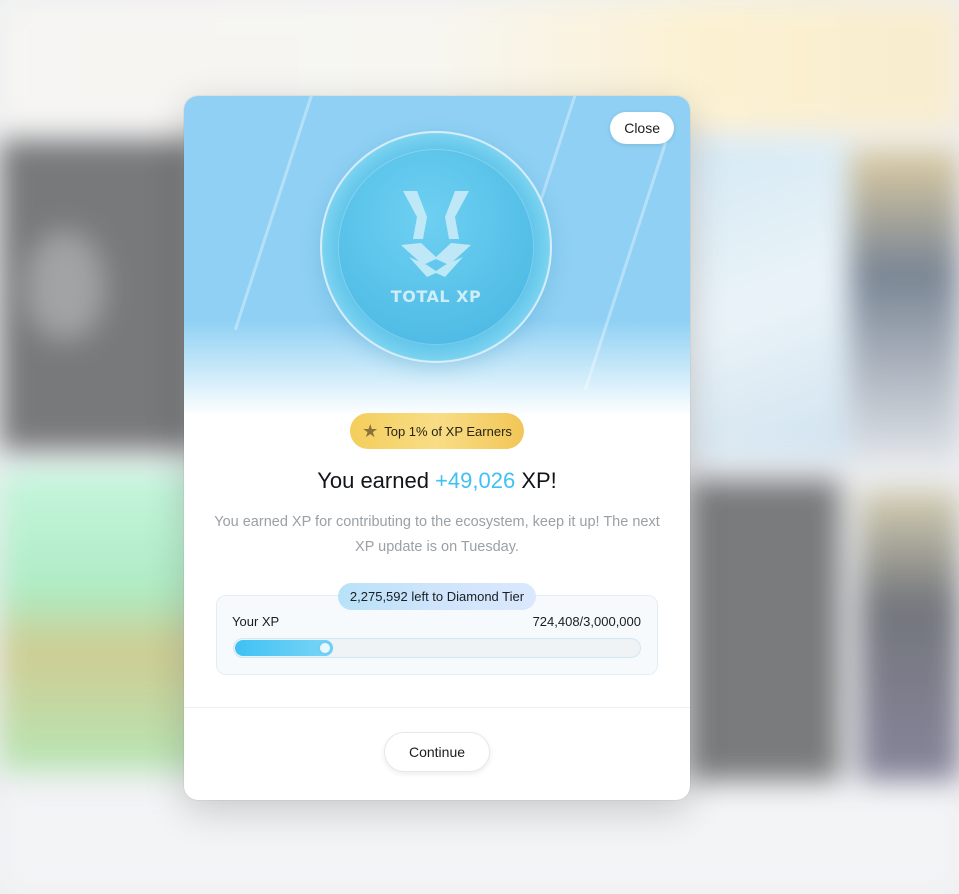 This screenshot has width=959, height=894. I want to click on tri-chevron-logo-icon, so click(436, 234).